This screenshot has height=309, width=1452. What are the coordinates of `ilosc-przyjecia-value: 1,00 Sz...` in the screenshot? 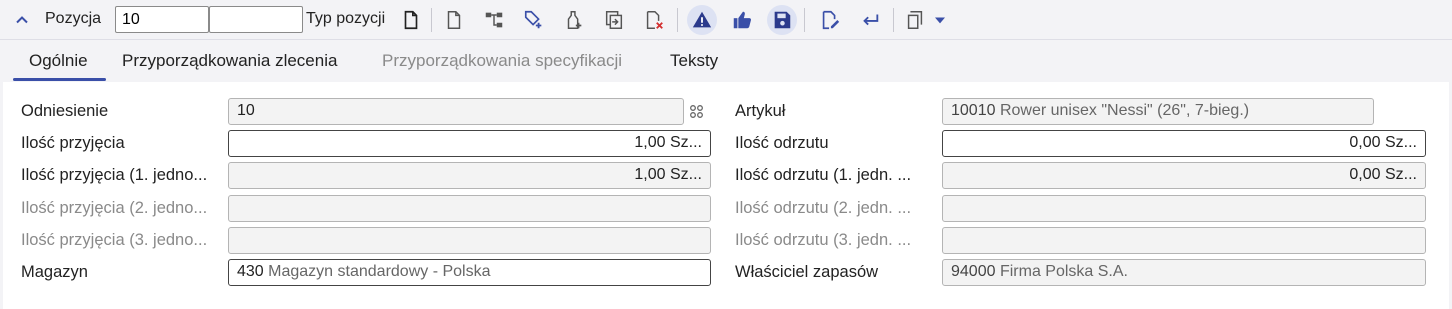 It's located at (668, 142).